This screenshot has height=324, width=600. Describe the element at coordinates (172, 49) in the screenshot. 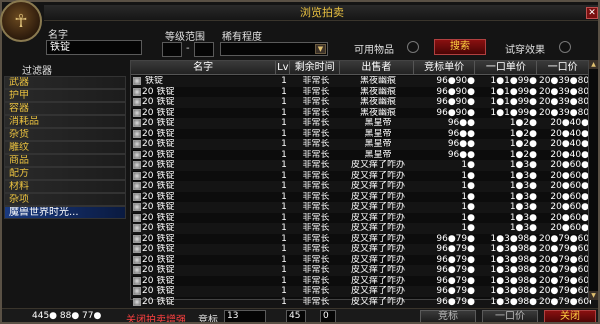

I see `level-min-input` at that location.